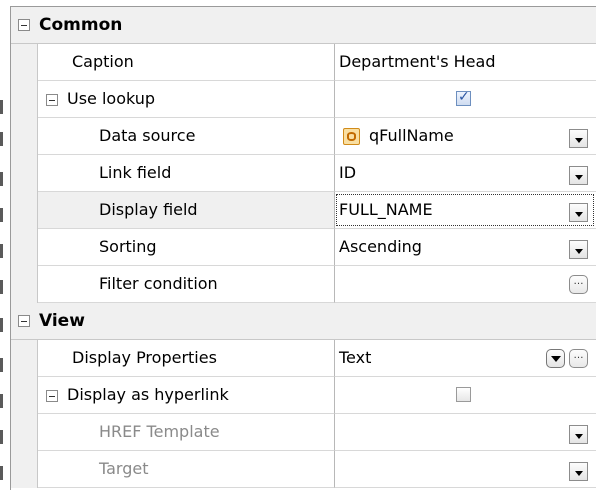 The width and height of the screenshot is (596, 490). Describe the element at coordinates (135, 172) in the screenshot. I see `property-label: Link field` at that location.